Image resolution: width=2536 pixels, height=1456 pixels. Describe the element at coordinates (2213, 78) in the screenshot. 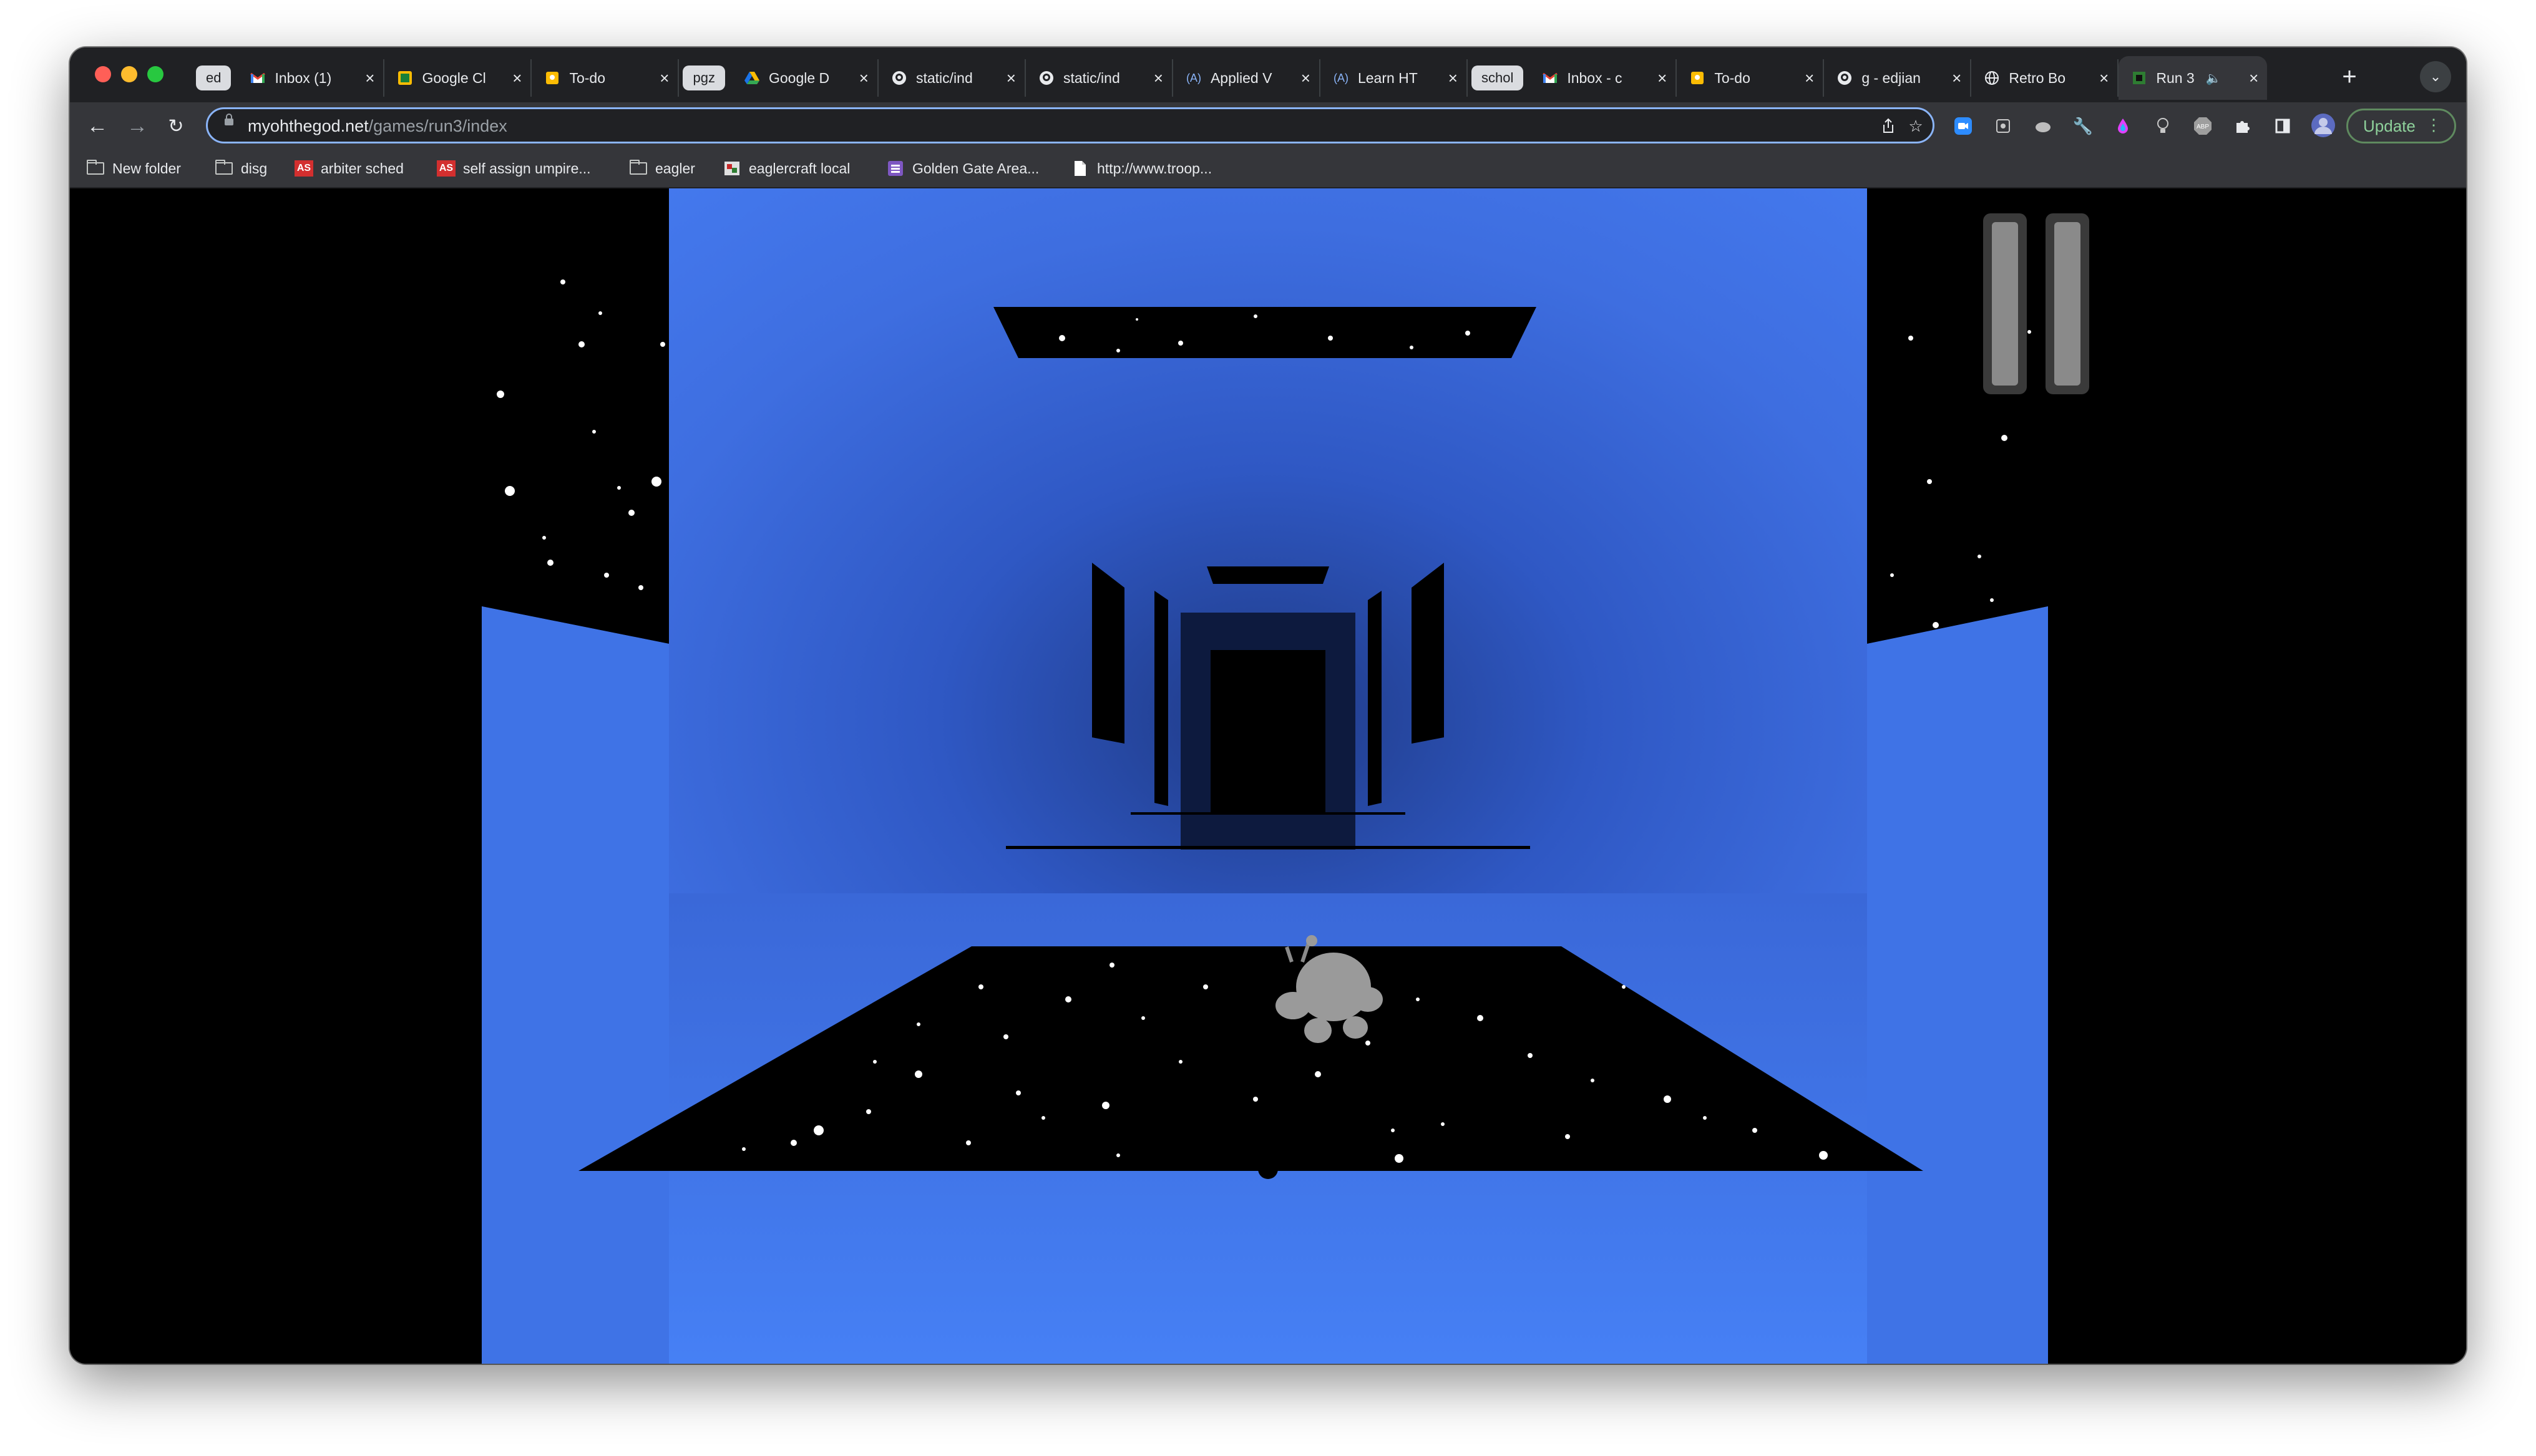

I see `audio-playing-icon: 🔈` at that location.